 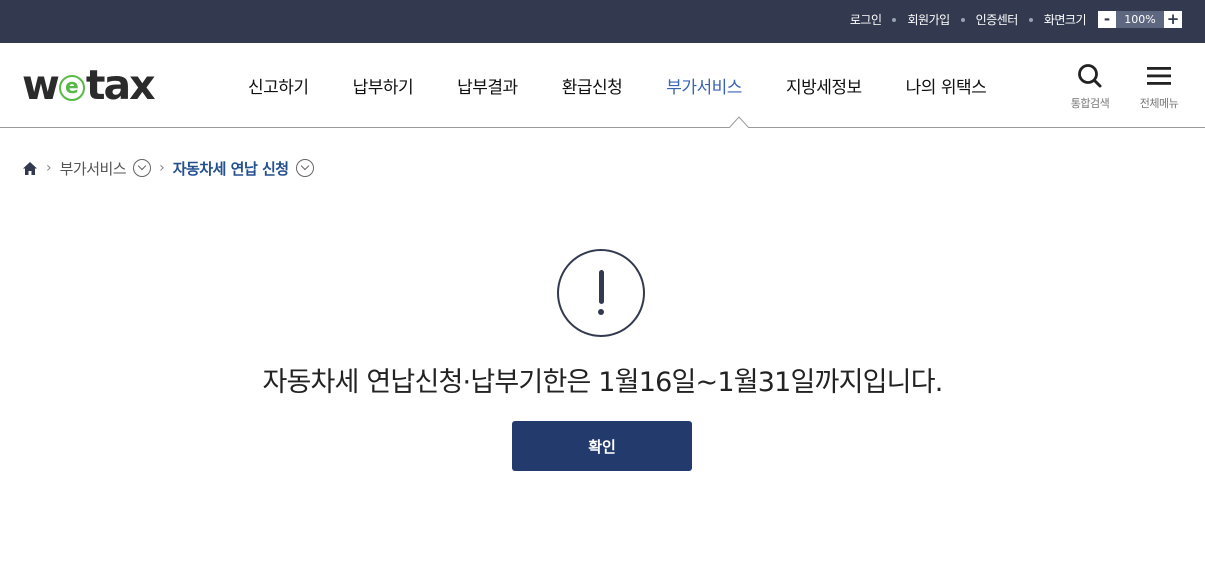 I want to click on breadcrumb-current: 자동차세 연납 신청, so click(x=231, y=168).